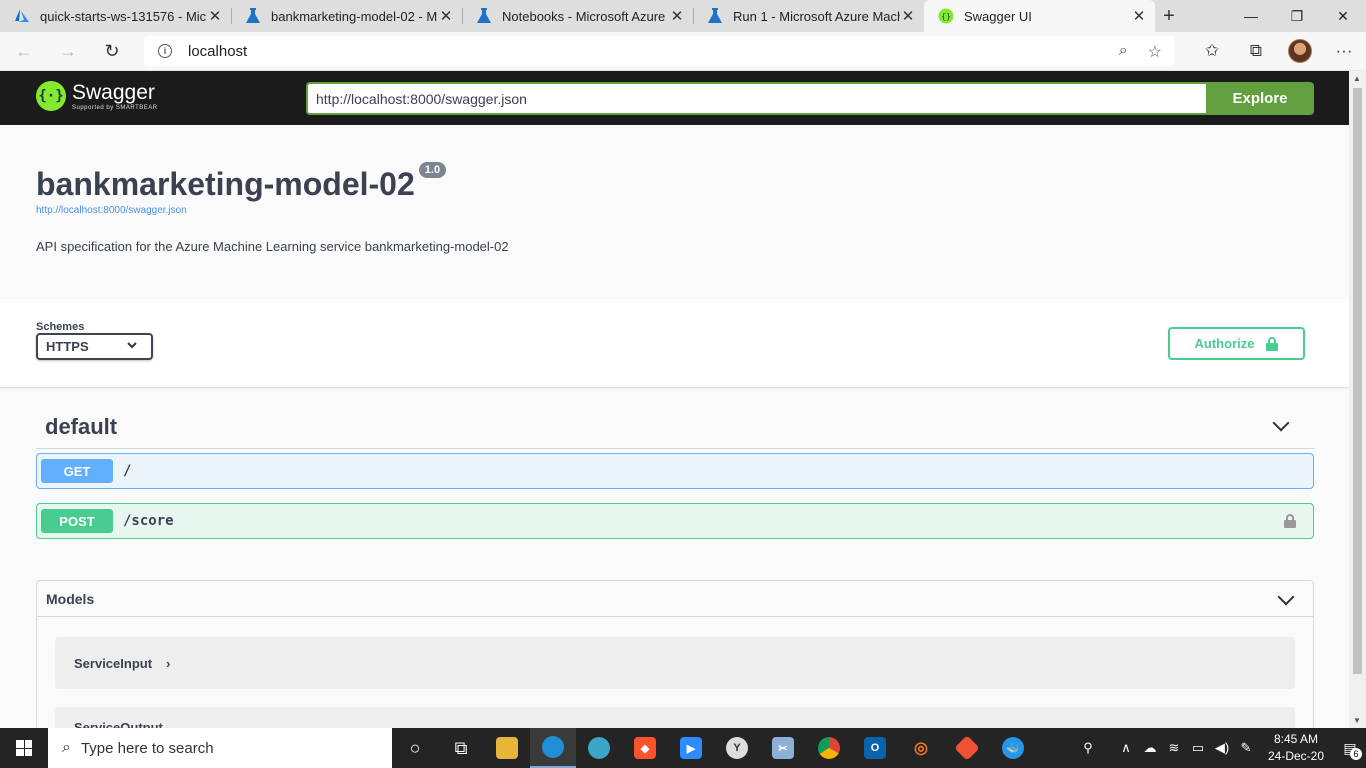 This screenshot has width=1366, height=768. Describe the element at coordinates (1169, 16) in the screenshot. I see `new-tab-button: +` at that location.